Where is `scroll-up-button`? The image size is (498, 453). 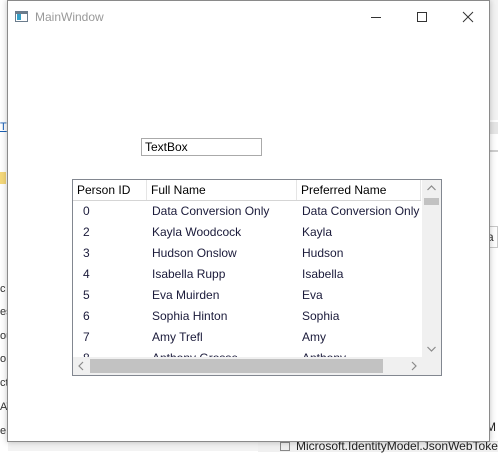
scroll-up-button is located at coordinates (431, 188).